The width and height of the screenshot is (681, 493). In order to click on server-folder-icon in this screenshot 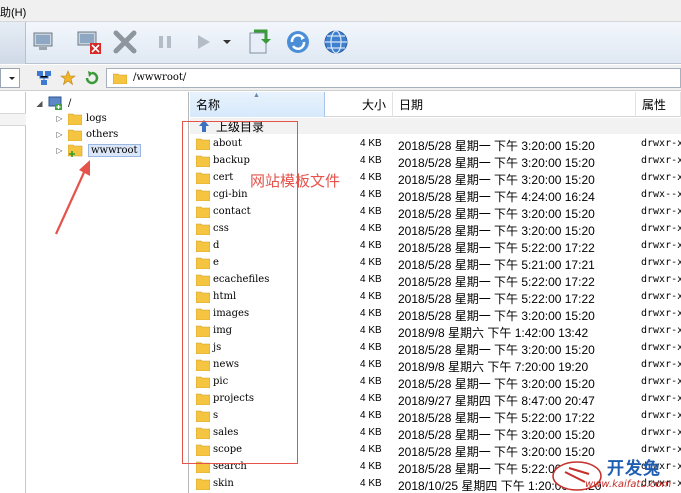, I will do `click(55, 103)`.